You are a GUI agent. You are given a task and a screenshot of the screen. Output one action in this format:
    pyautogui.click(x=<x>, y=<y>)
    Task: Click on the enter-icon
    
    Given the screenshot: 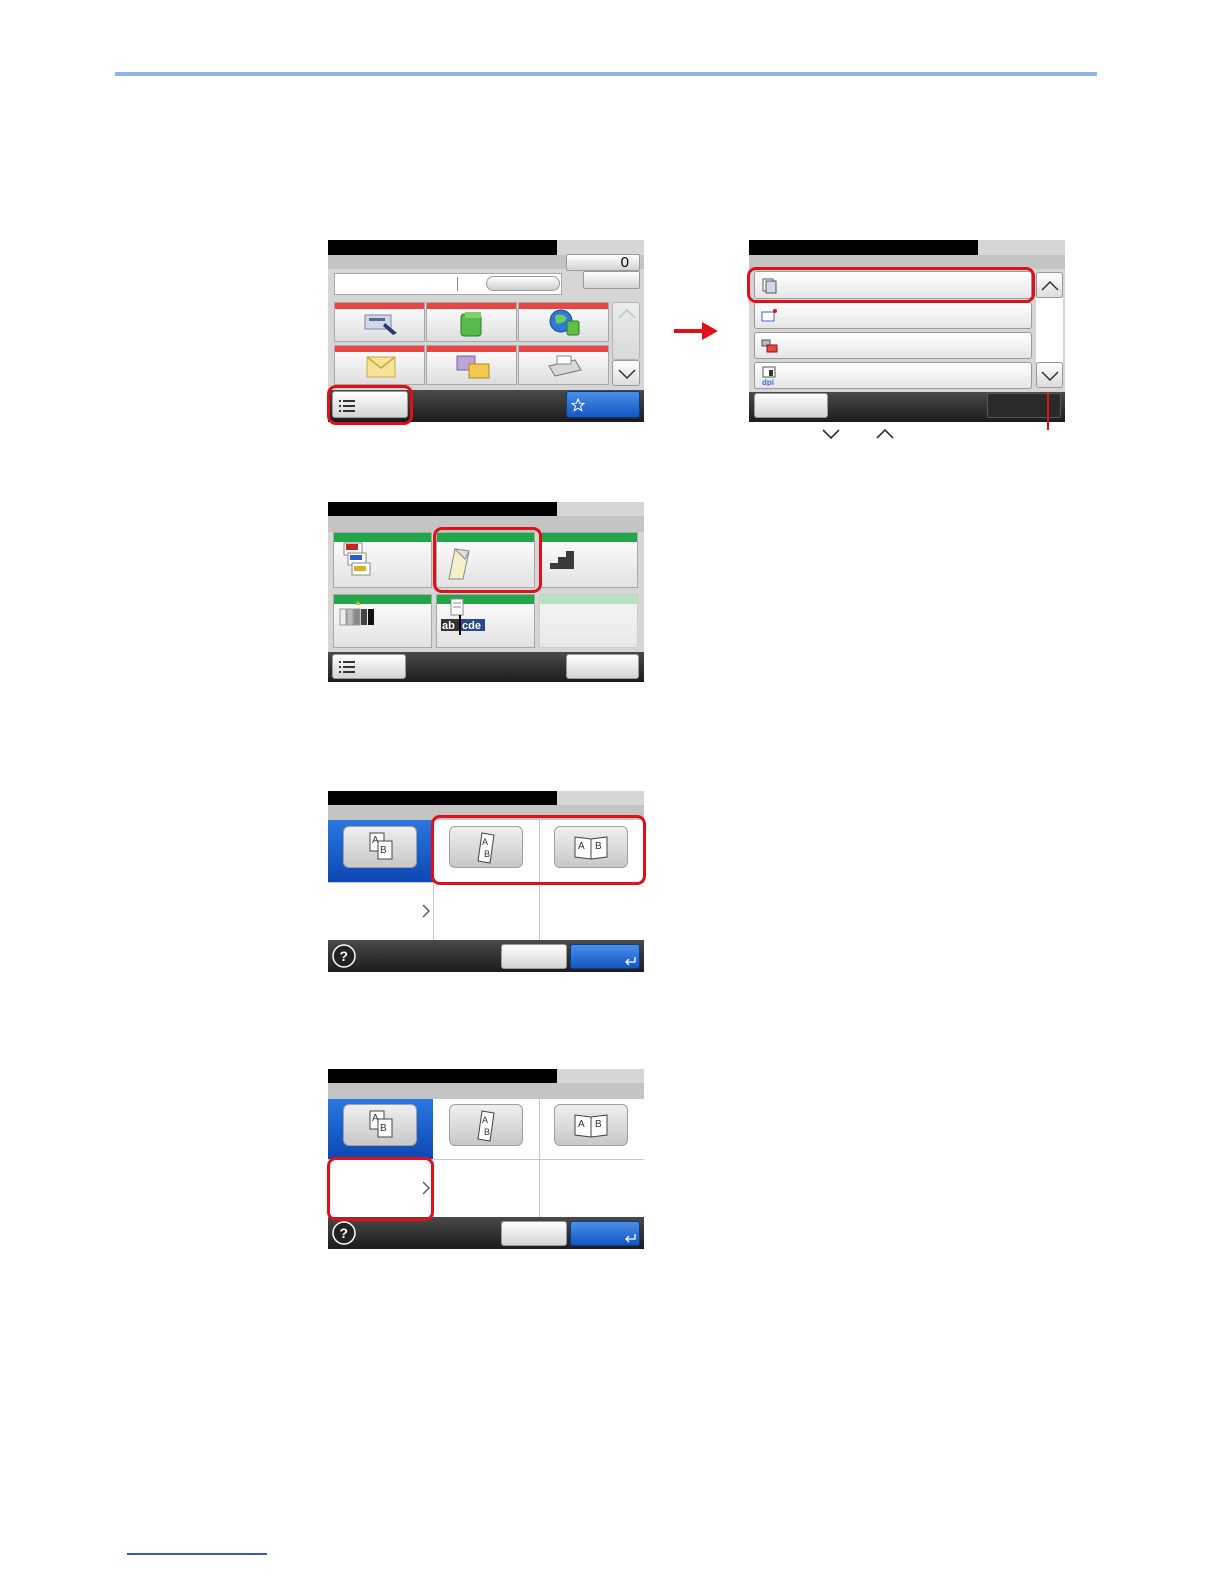 What is the action you would take?
    pyautogui.click(x=630, y=1238)
    